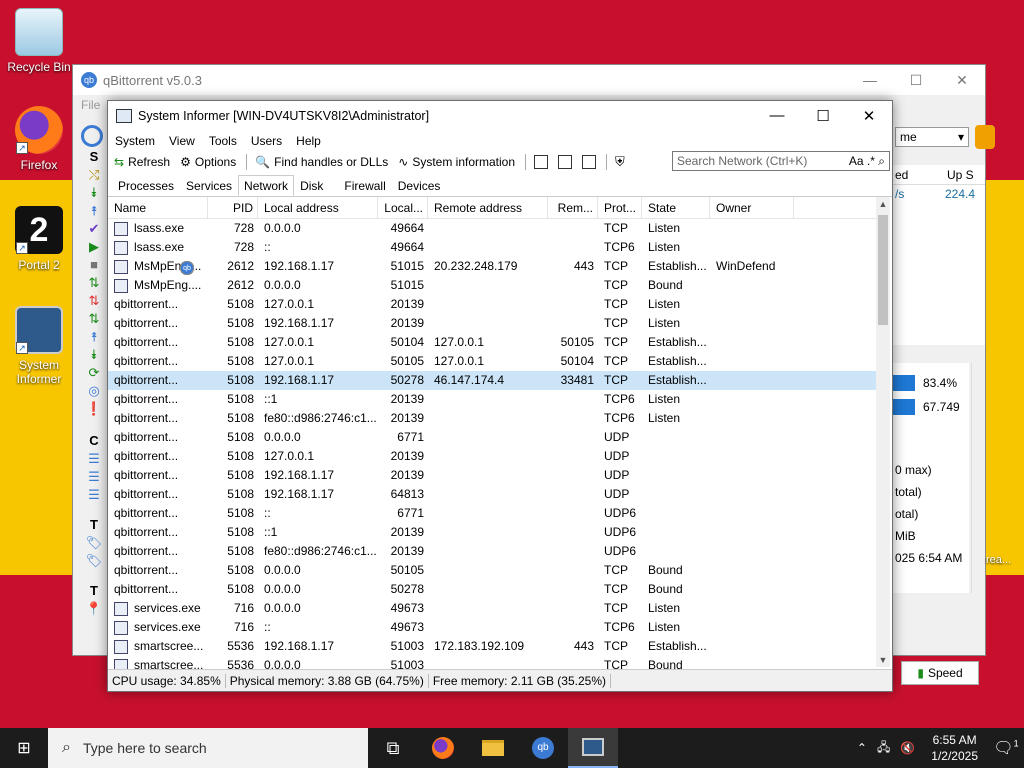 The width and height of the screenshot is (1024, 768). I want to click on tab-disk: Disk, so click(311, 185).